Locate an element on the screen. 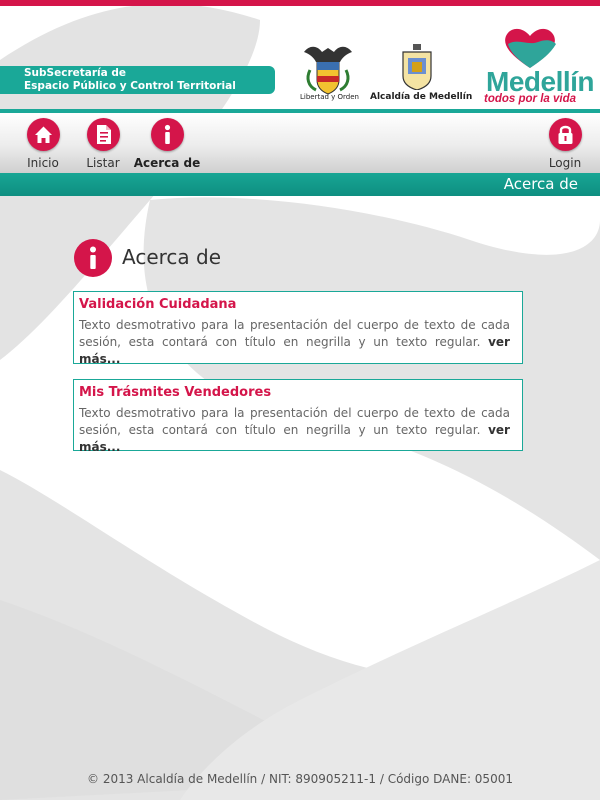  document-list-icon is located at coordinates (103, 134).